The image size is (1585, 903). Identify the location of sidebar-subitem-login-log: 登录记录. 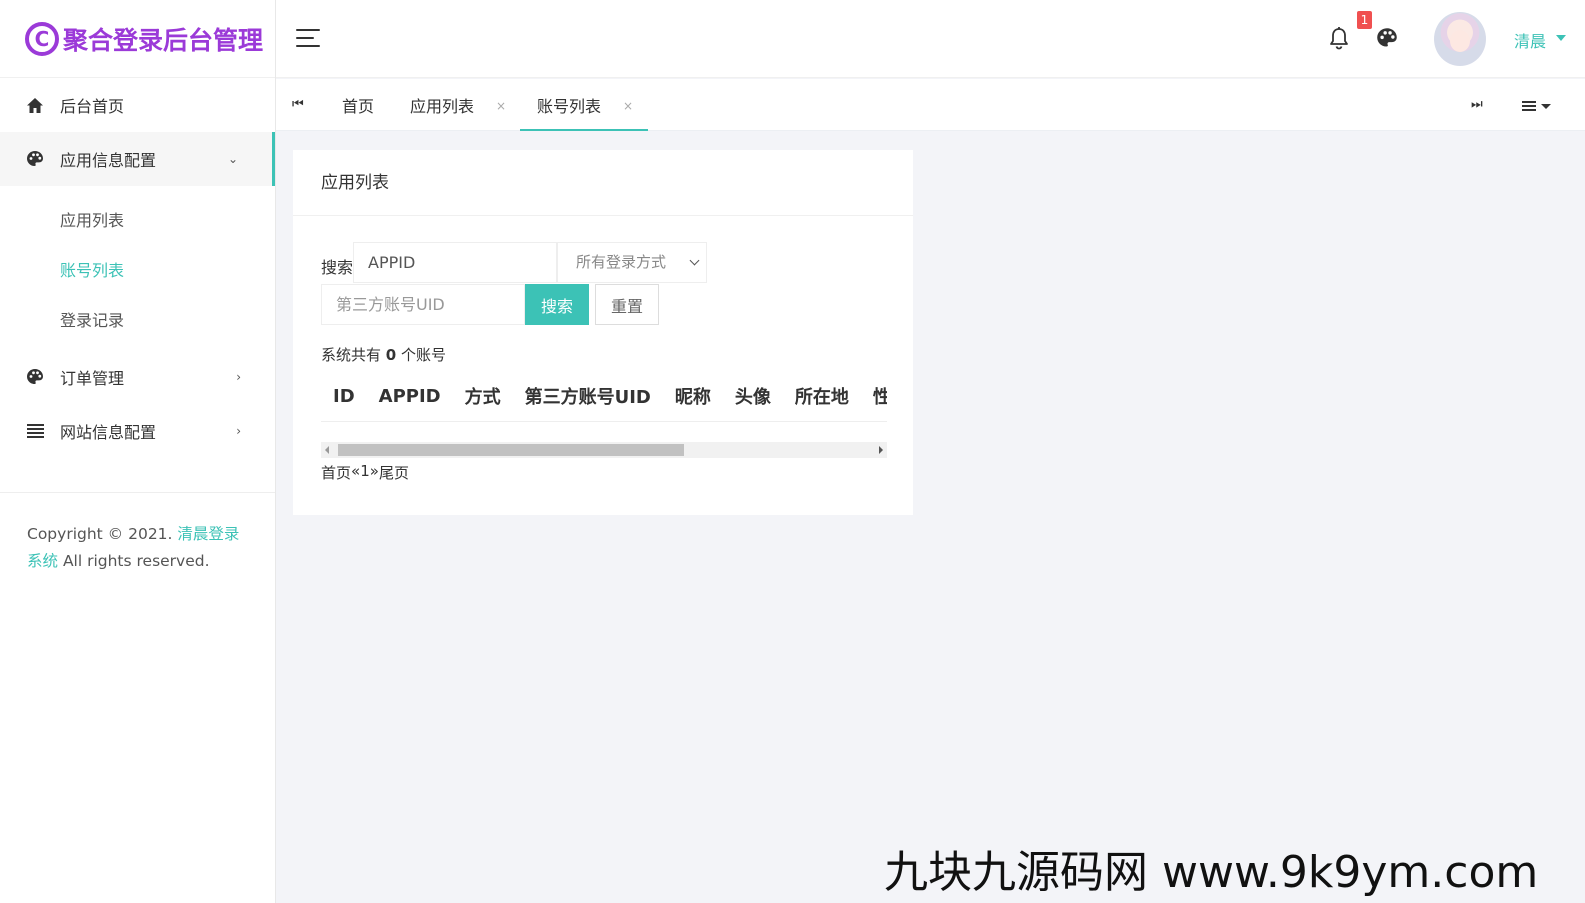
(137, 319).